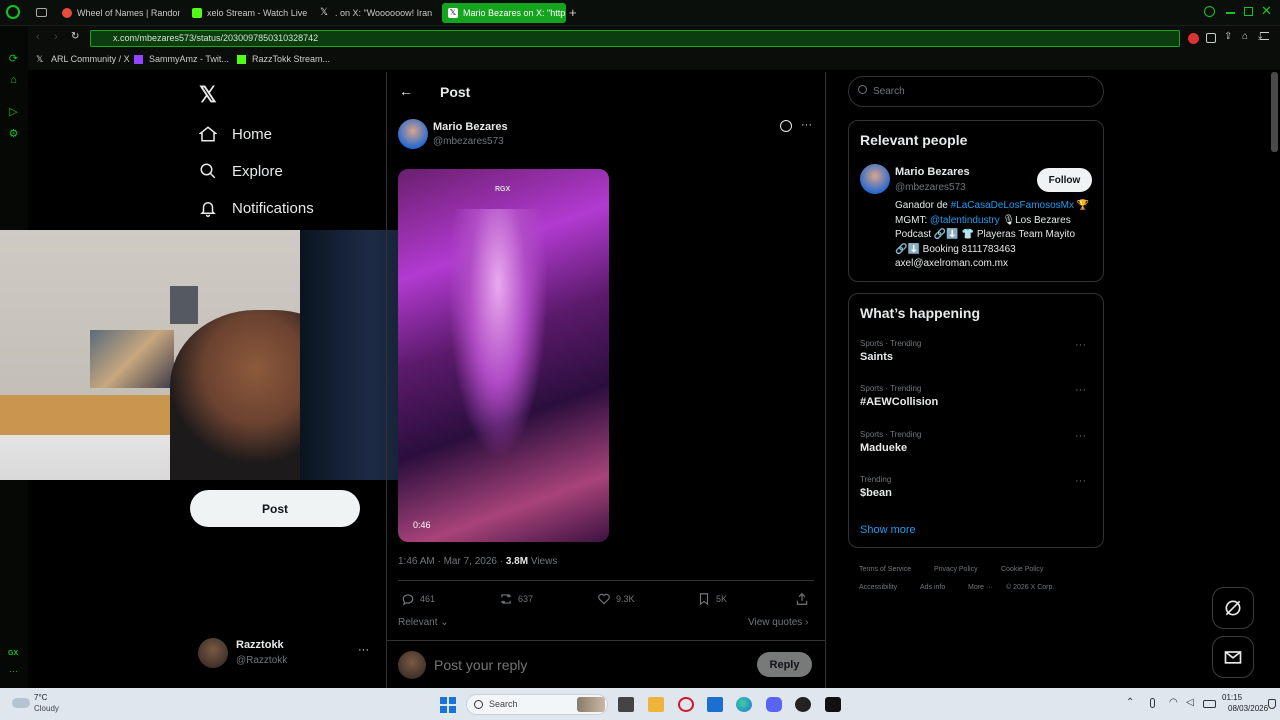 This screenshot has height=720, width=1280. Describe the element at coordinates (1022, 569) in the screenshot. I see `footer-cookies: Cookie Policy` at that location.